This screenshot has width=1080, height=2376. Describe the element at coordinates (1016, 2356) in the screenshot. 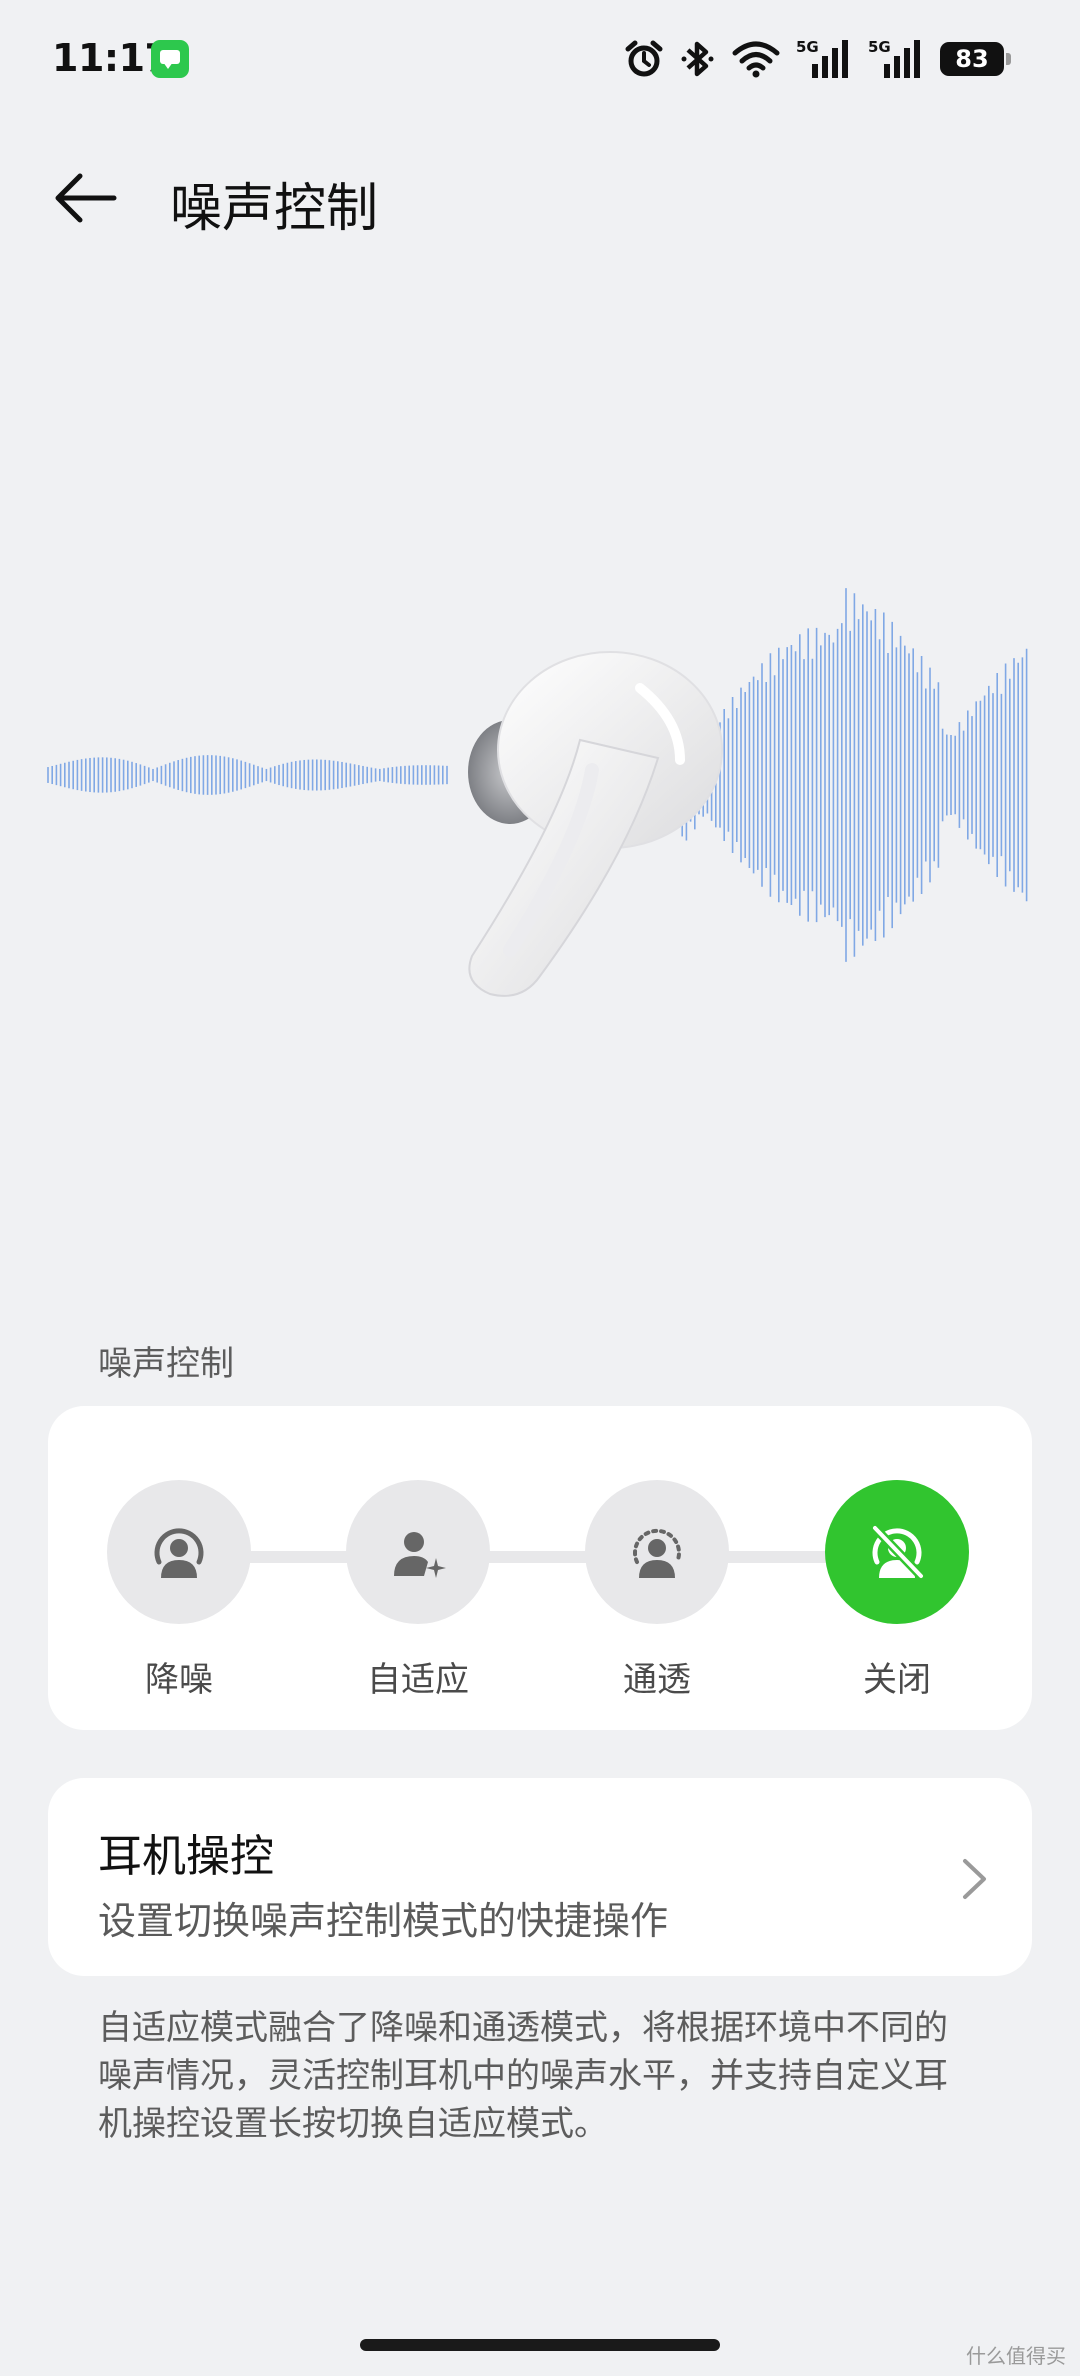

I see `watermark: 什么值得买` at that location.